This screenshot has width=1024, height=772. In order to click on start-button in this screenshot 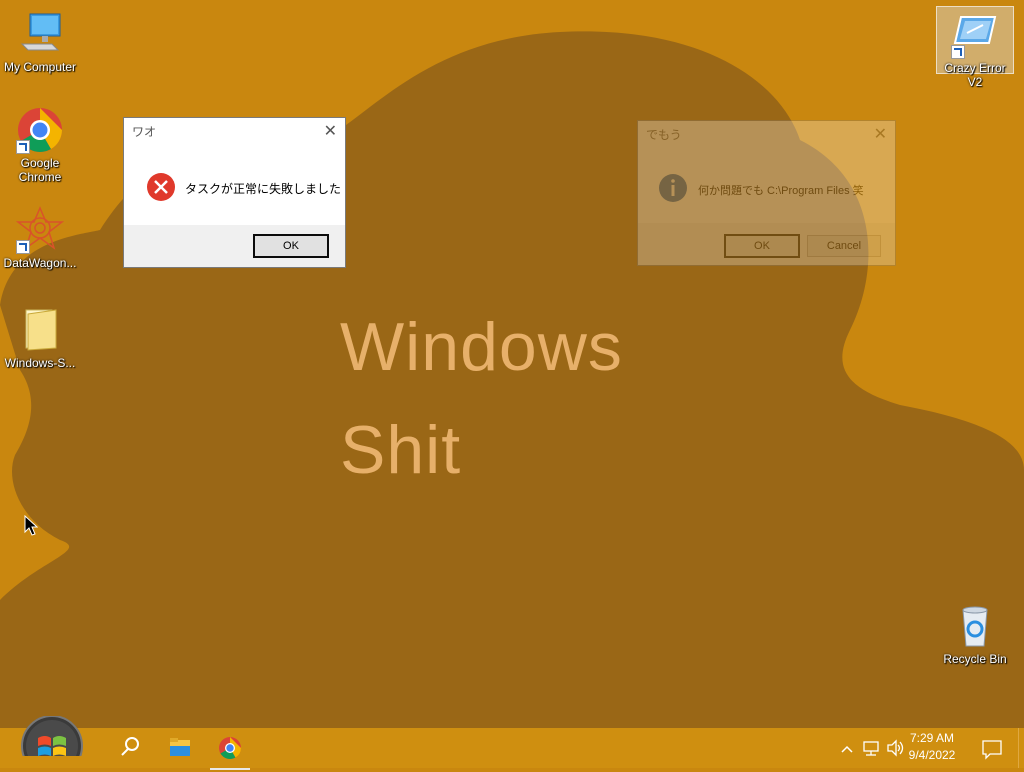, I will do `click(52, 742)`.